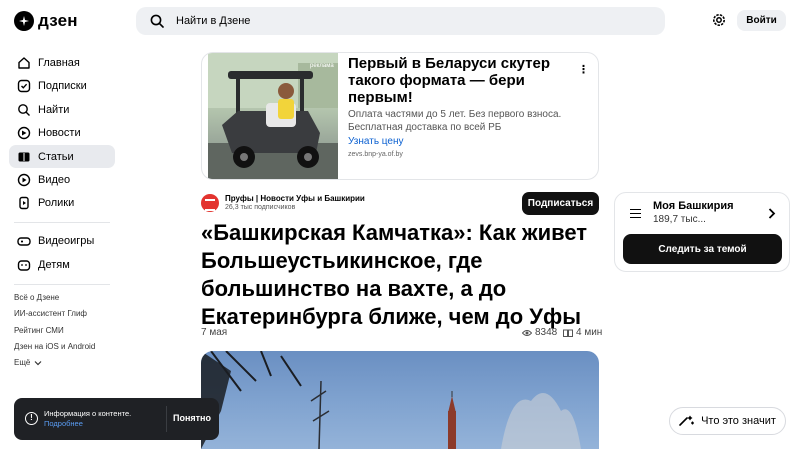  I want to click on ad-domain: zevs.bnp-ya.of.by, so click(375, 154).